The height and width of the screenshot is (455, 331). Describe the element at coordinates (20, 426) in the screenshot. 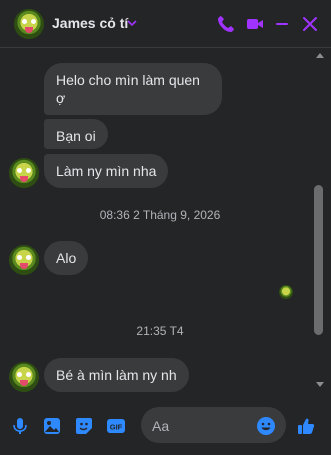

I see `mic-icon` at that location.